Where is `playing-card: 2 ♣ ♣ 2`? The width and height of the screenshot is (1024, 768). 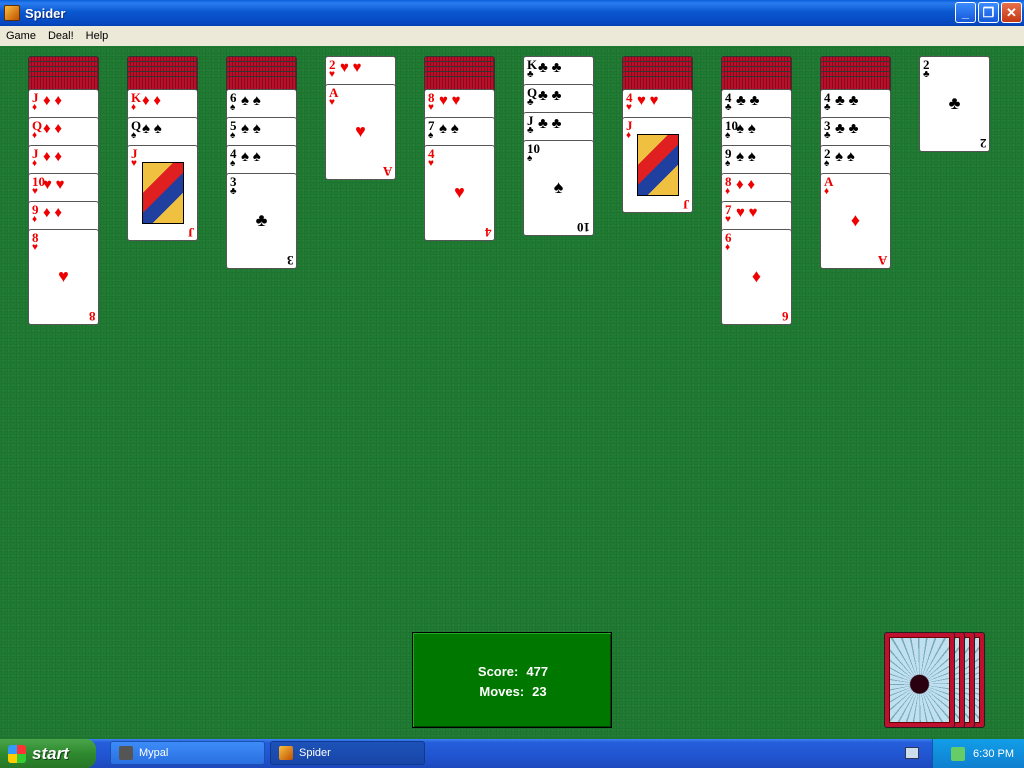
playing-card: 2 ♣ ♣ 2 is located at coordinates (954, 104).